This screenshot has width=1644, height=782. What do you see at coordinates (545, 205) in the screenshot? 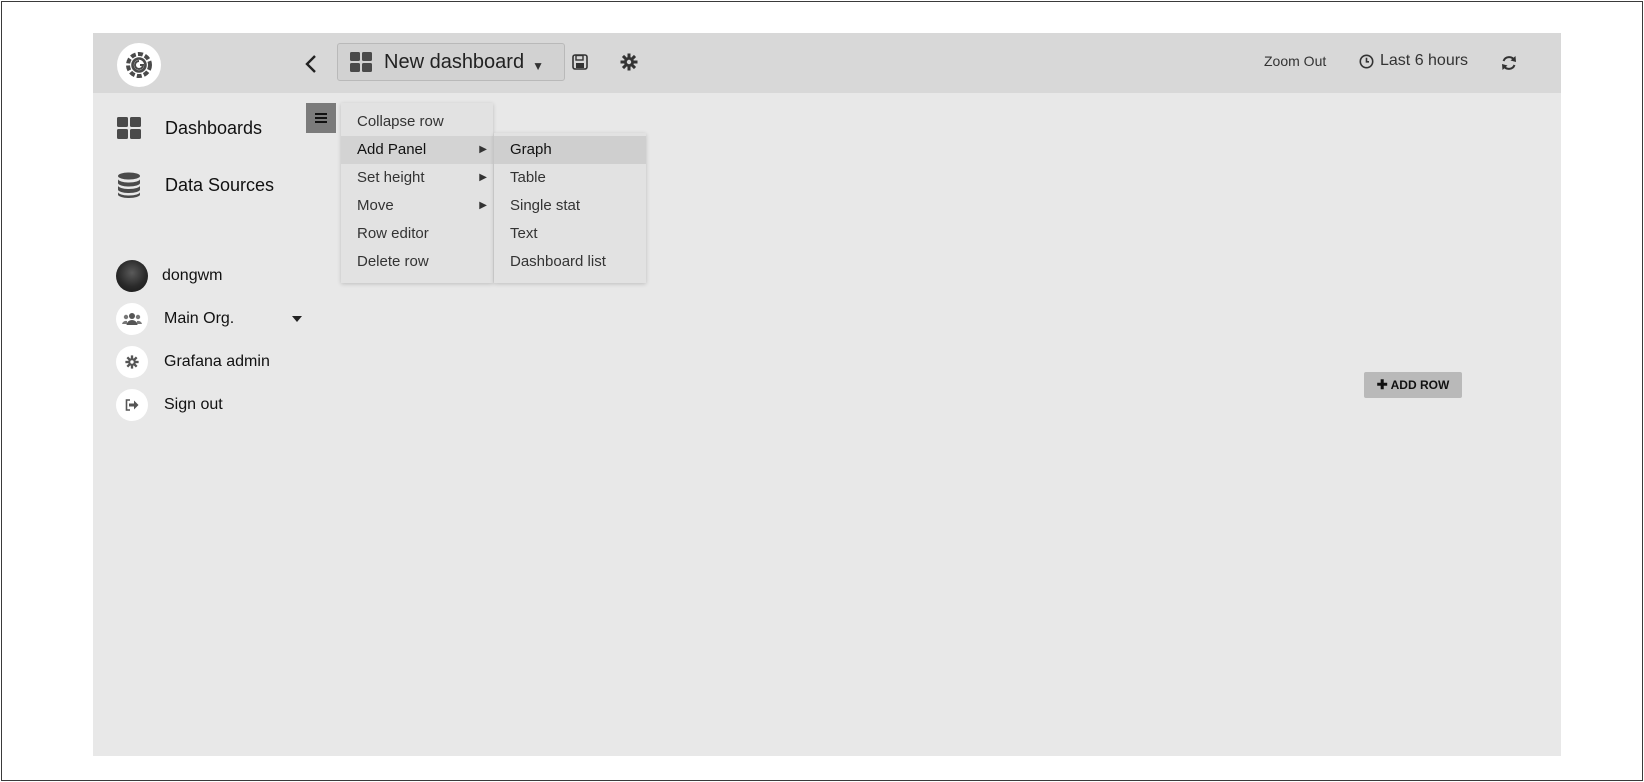
I see `submenu-item-label: Single stat` at bounding box center [545, 205].